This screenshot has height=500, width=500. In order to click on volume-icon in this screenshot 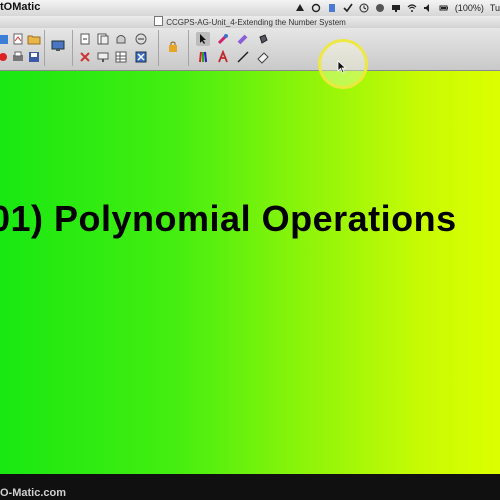, I will do `click(428, 8)`.